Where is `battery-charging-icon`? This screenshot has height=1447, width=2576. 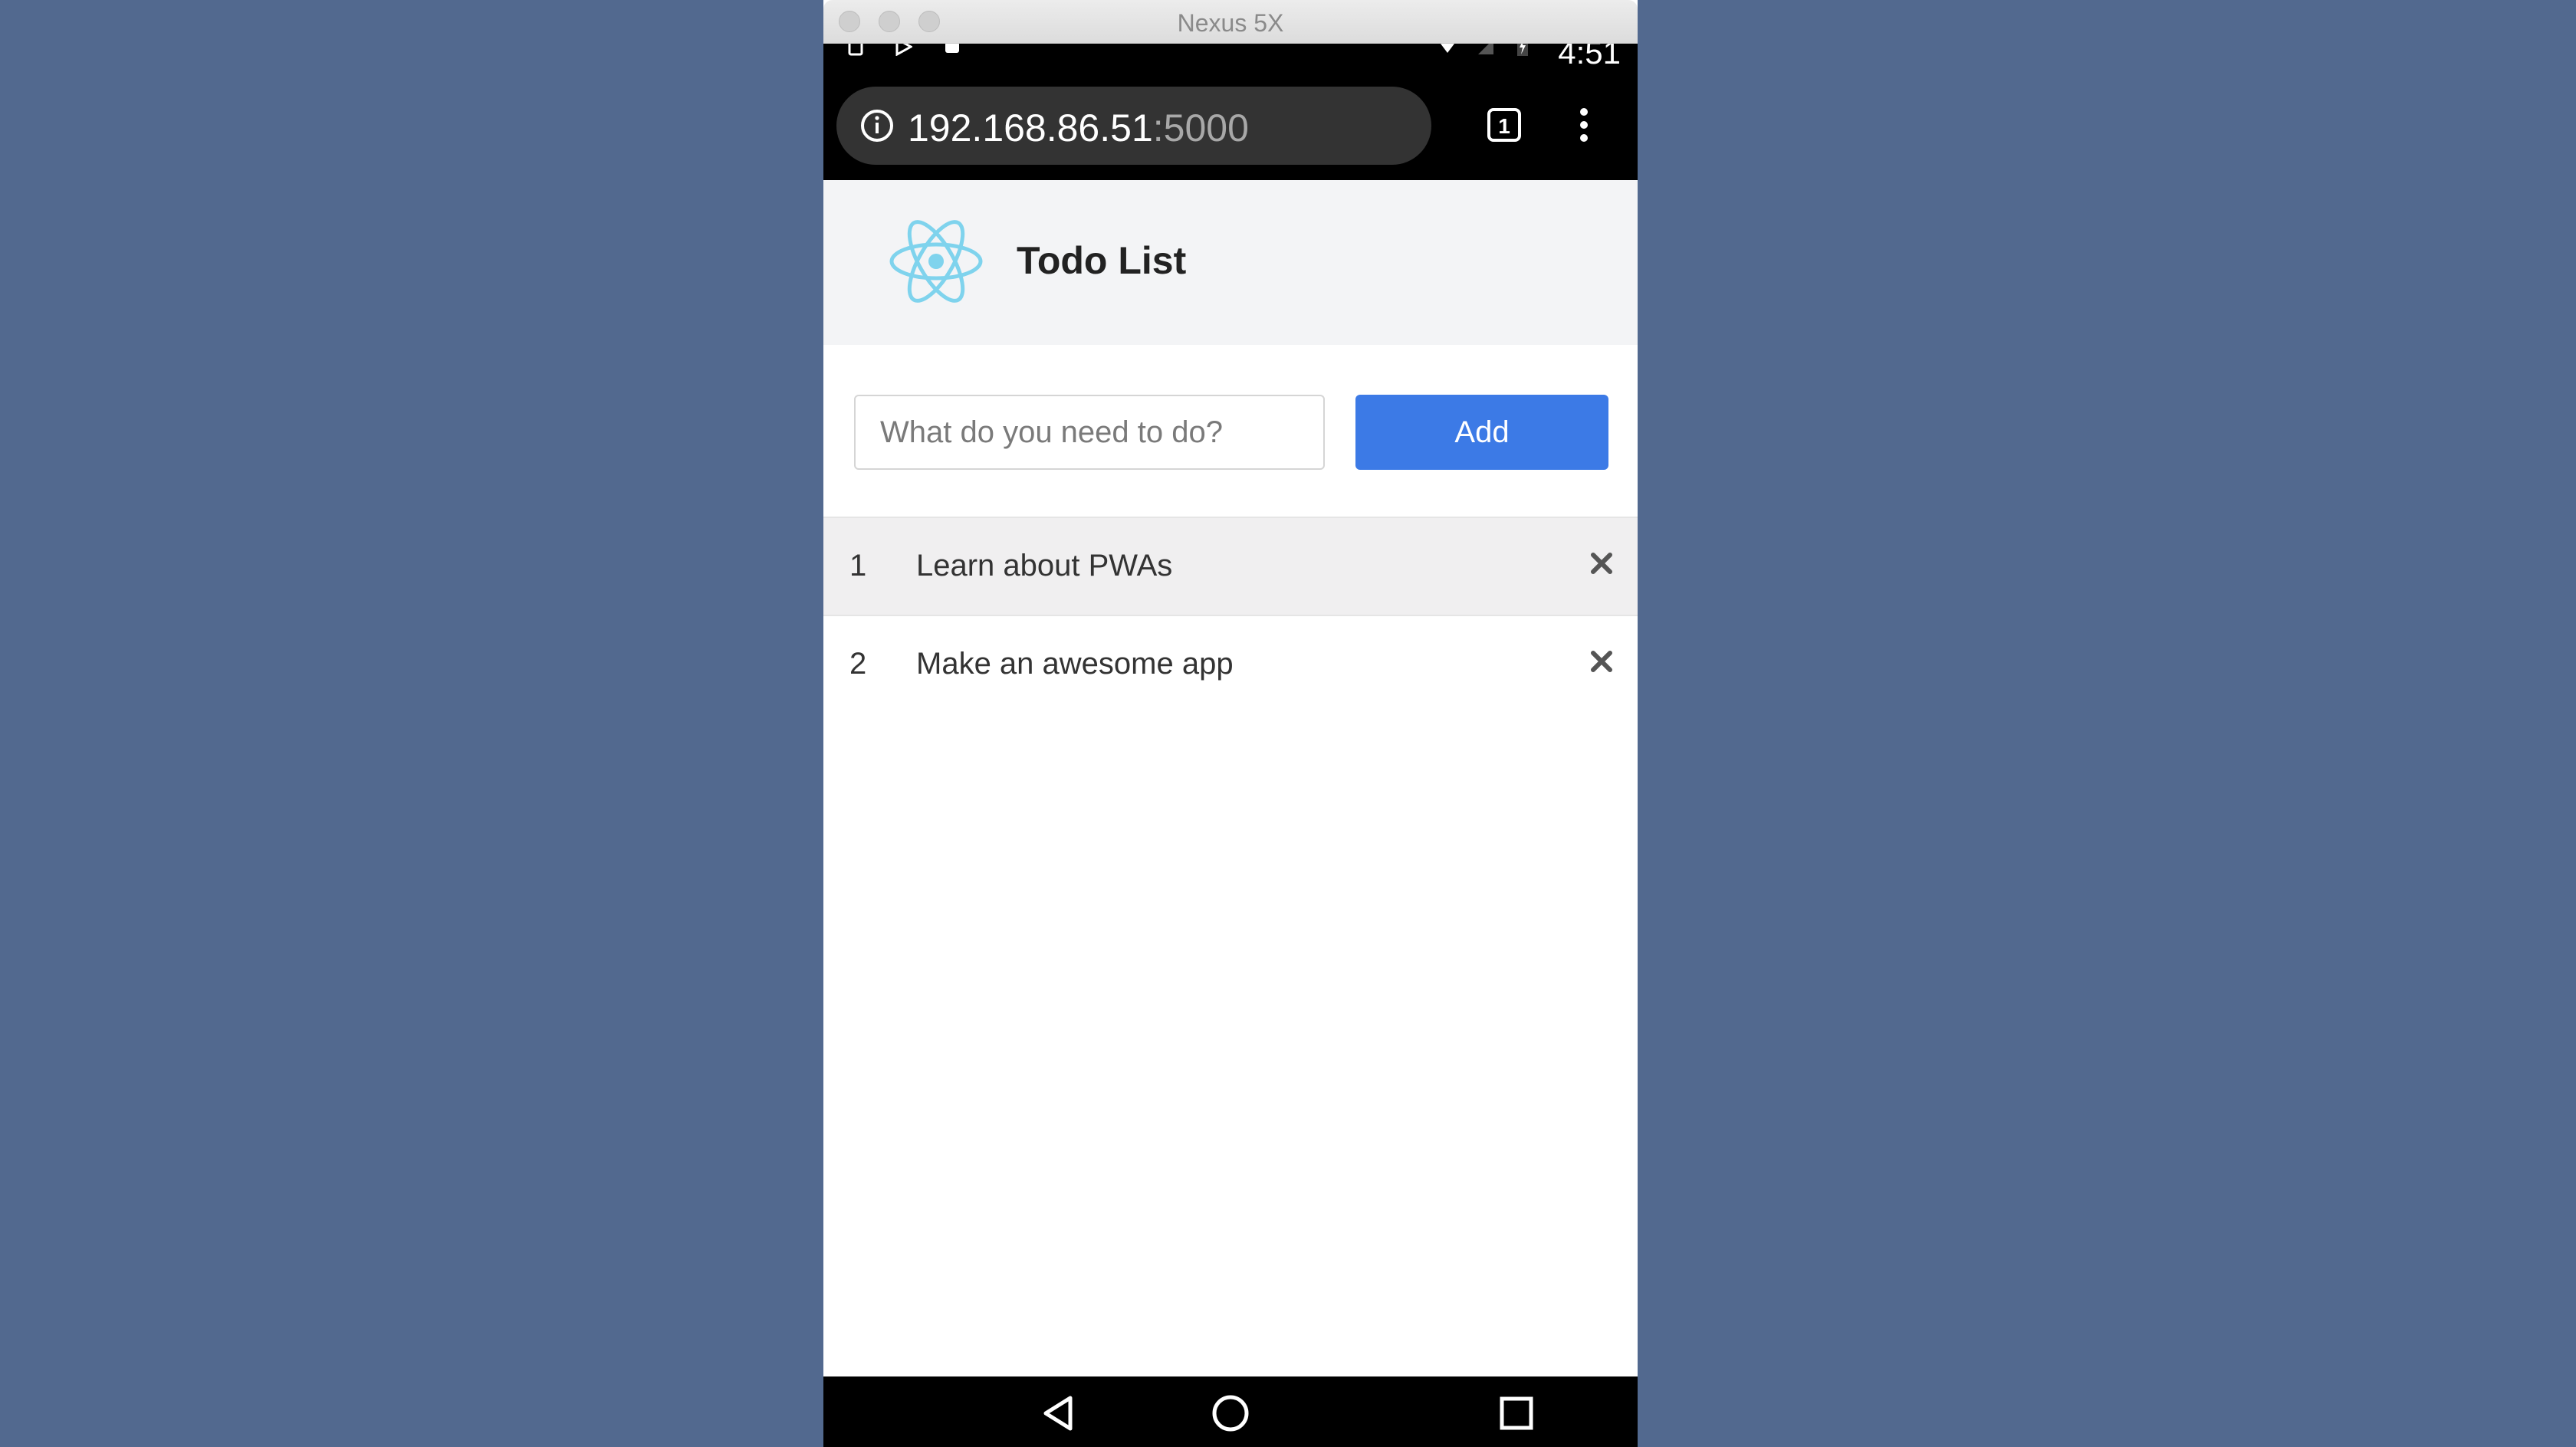
battery-charging-icon is located at coordinates (1522, 50).